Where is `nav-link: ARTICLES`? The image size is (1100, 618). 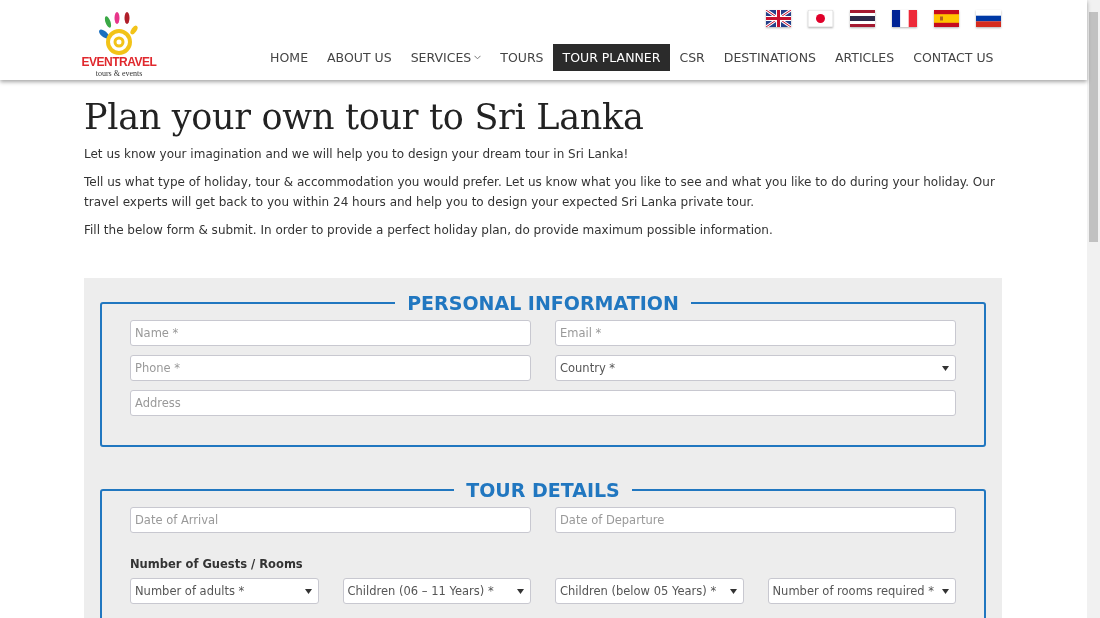
nav-link: ARTICLES is located at coordinates (864, 57).